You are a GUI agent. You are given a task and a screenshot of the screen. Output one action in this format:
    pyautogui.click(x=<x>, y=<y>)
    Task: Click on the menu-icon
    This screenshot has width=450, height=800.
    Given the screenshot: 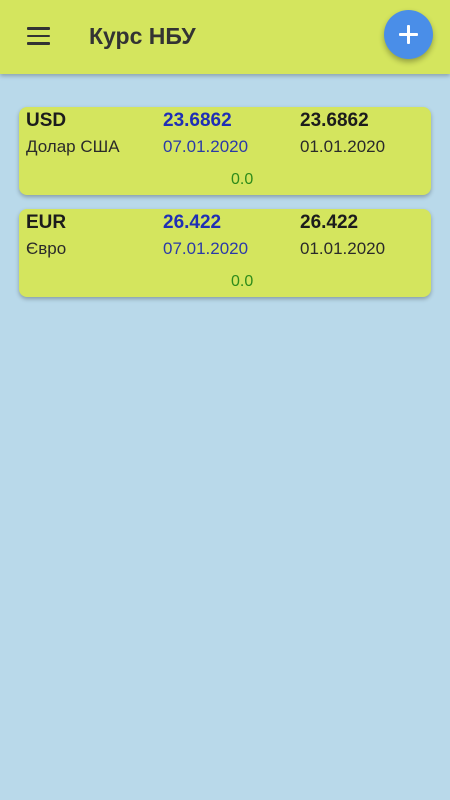 What is the action you would take?
    pyautogui.click(x=38, y=36)
    